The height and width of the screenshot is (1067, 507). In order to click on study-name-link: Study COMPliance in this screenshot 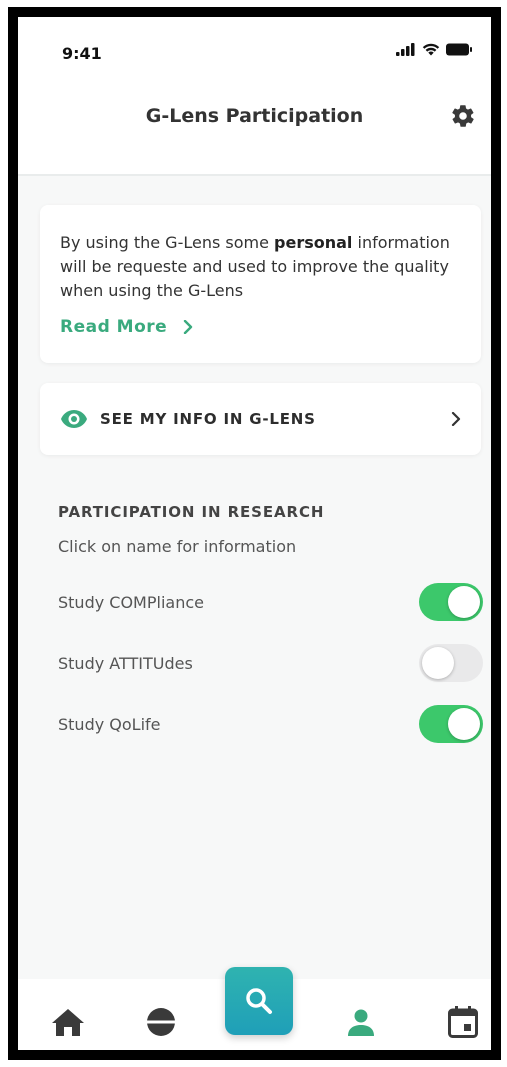, I will do `click(131, 602)`.